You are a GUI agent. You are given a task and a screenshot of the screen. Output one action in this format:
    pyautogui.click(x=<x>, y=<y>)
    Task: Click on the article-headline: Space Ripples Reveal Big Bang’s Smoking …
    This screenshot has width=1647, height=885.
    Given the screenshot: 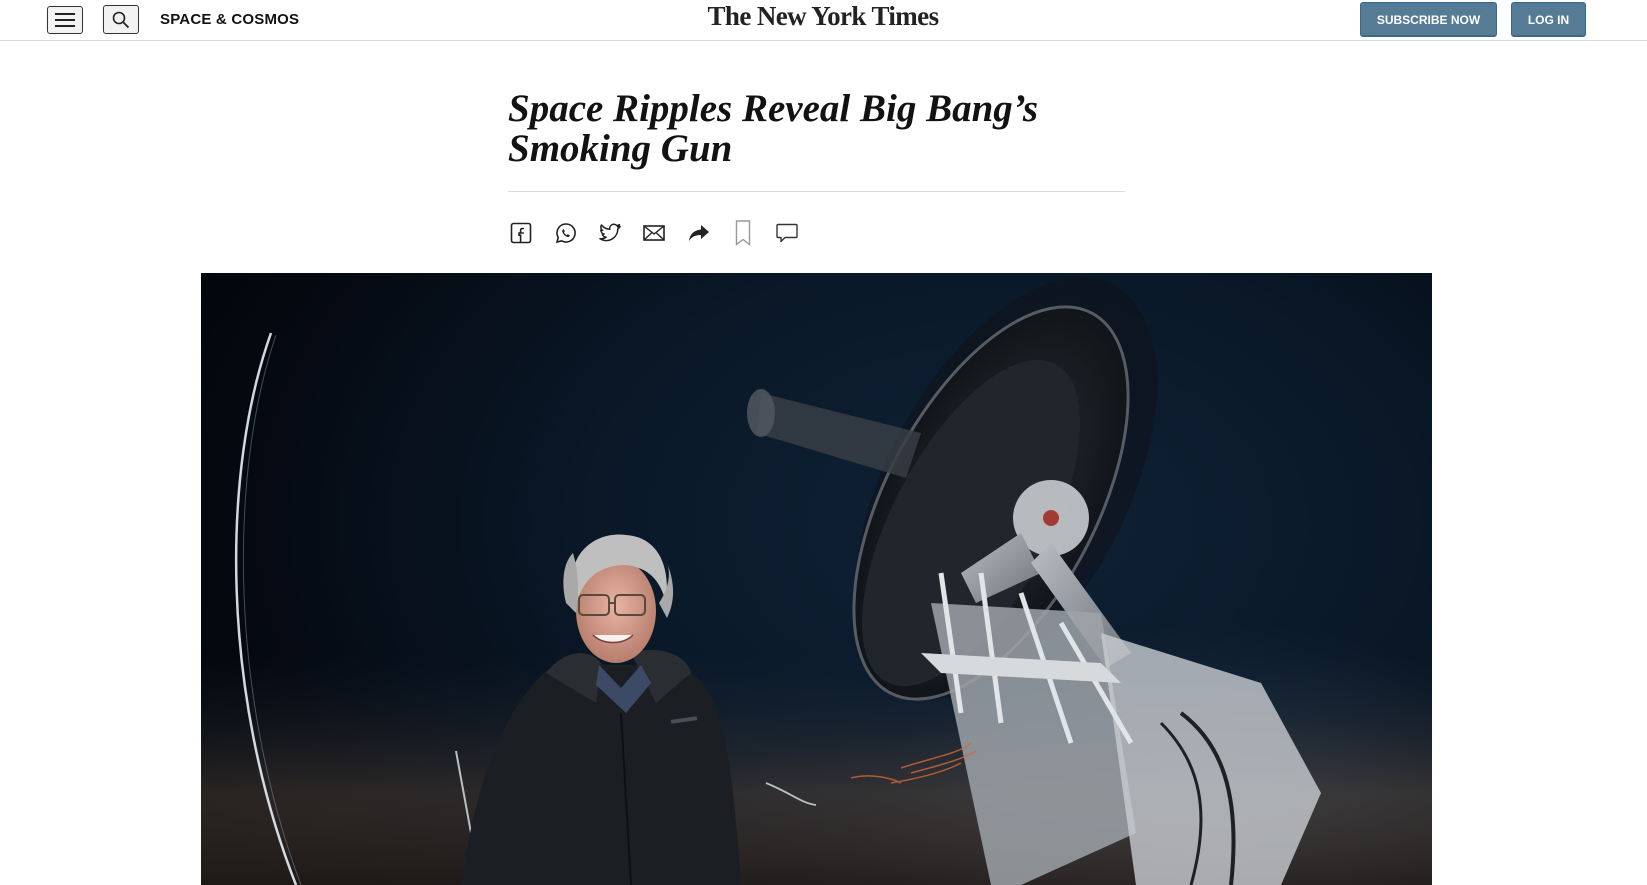 What is the action you would take?
    pyautogui.click(x=773, y=128)
    